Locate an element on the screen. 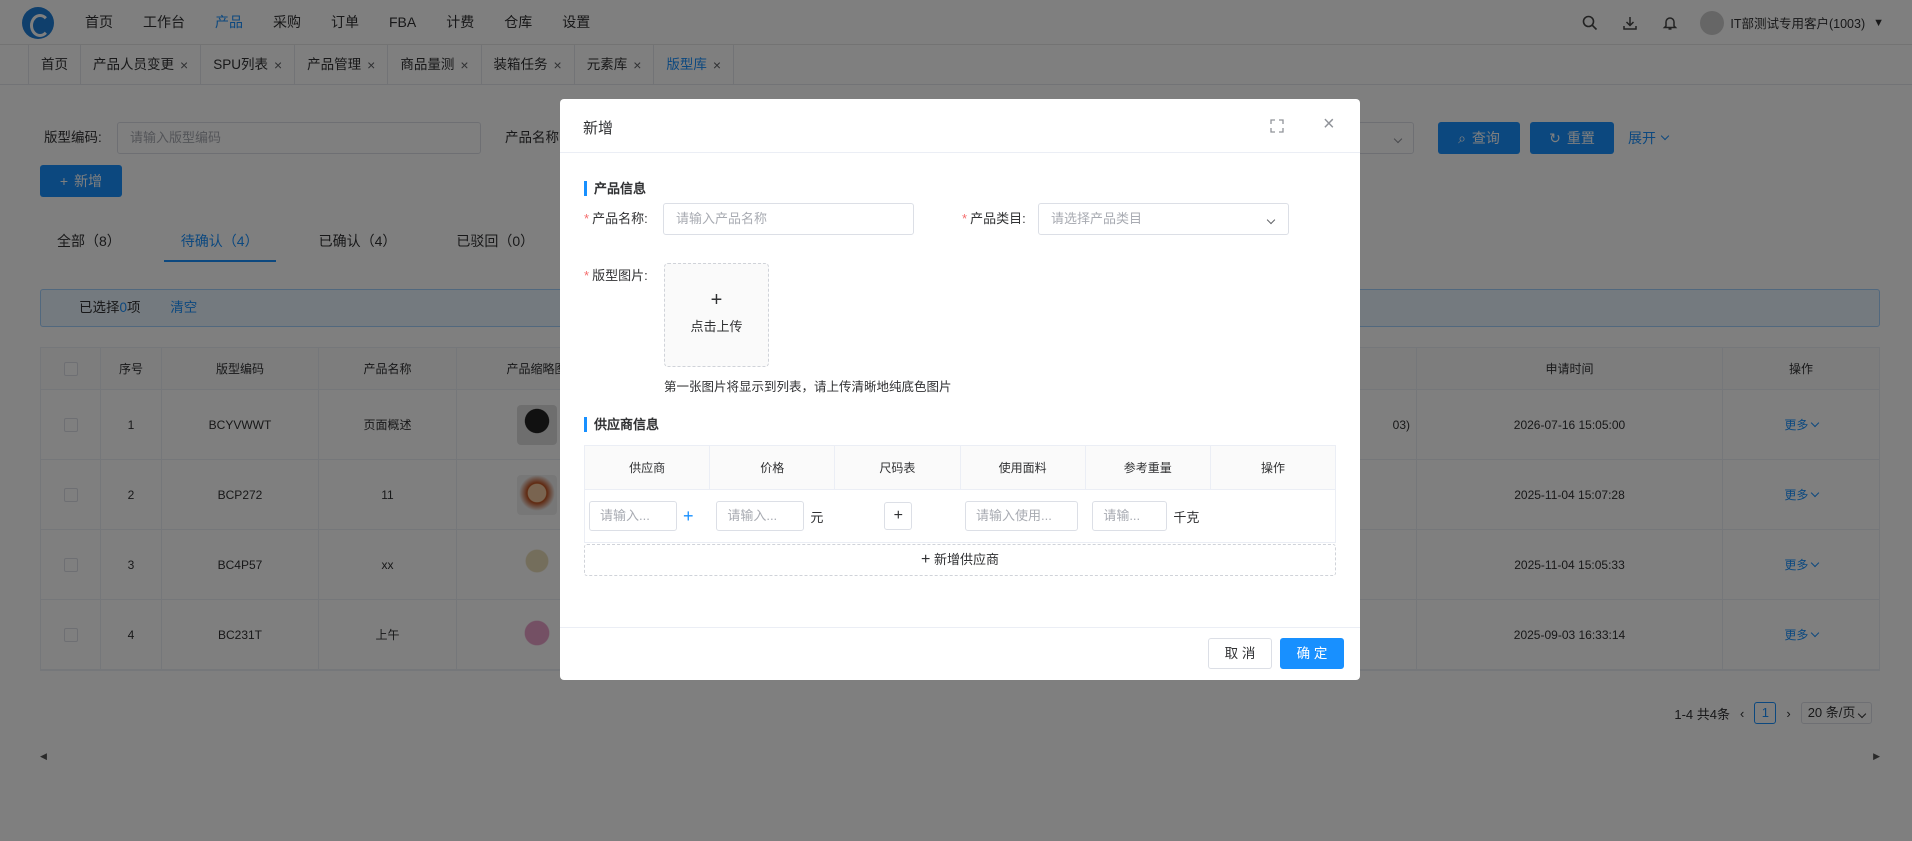  size-chart-cell: + is located at coordinates (898, 516).